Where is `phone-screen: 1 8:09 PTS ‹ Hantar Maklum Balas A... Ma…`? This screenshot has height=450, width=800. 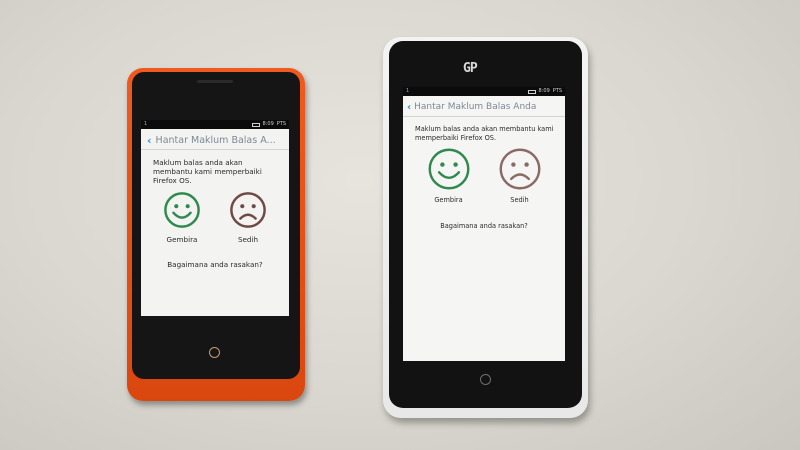
phone-screen: 1 8:09 PTS ‹ Hantar Maklum Balas A... Ma… is located at coordinates (215, 218).